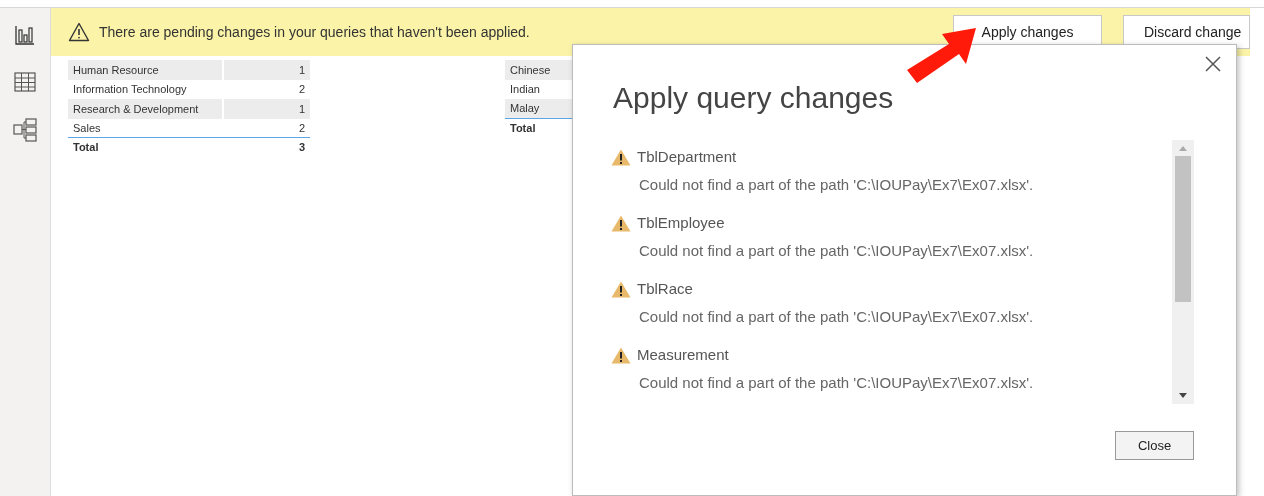 Image resolution: width=1264 pixels, height=496 pixels. I want to click on dialog-title: Apply query changes, so click(753, 98).